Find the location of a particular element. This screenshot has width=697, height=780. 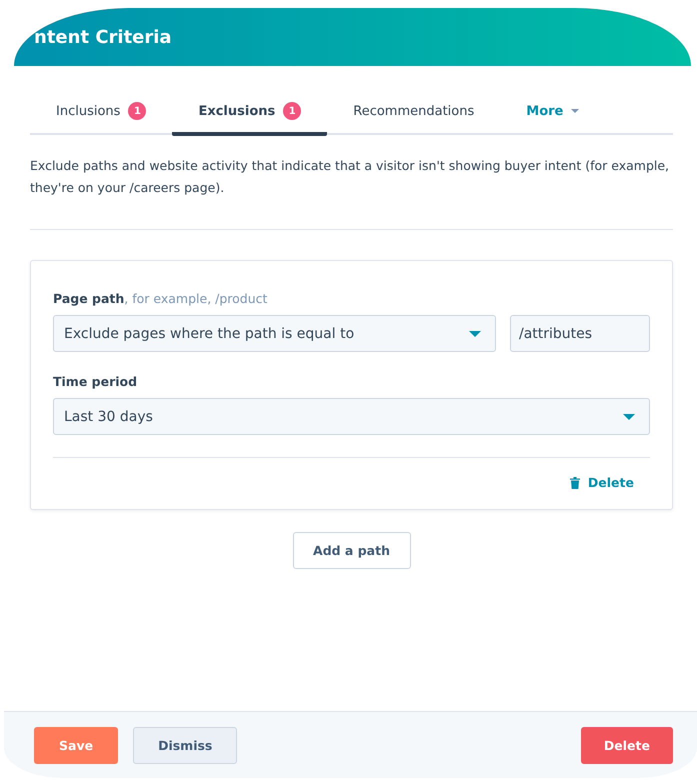

more-tab: More is located at coordinates (553, 114).